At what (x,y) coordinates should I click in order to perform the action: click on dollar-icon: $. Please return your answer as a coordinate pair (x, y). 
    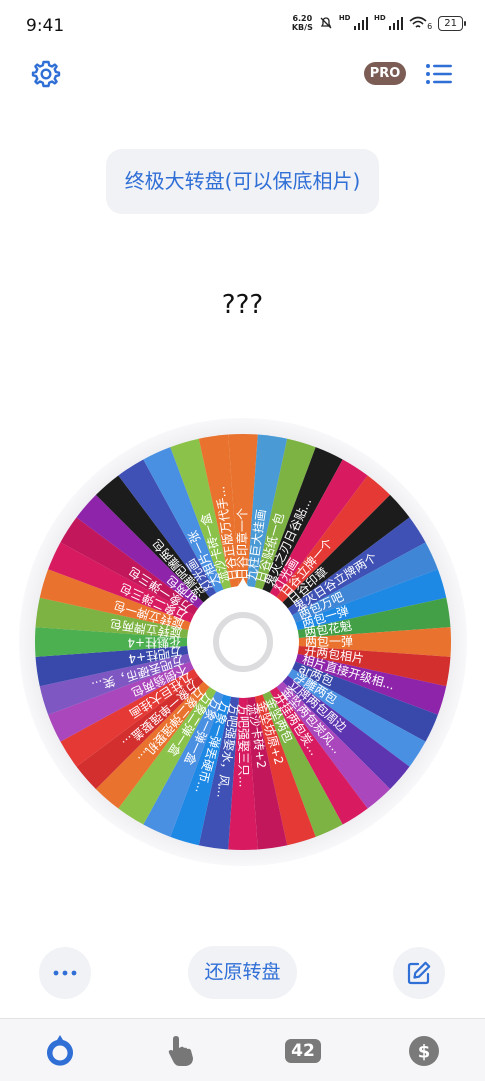
    Looking at the image, I should click on (424, 1051).